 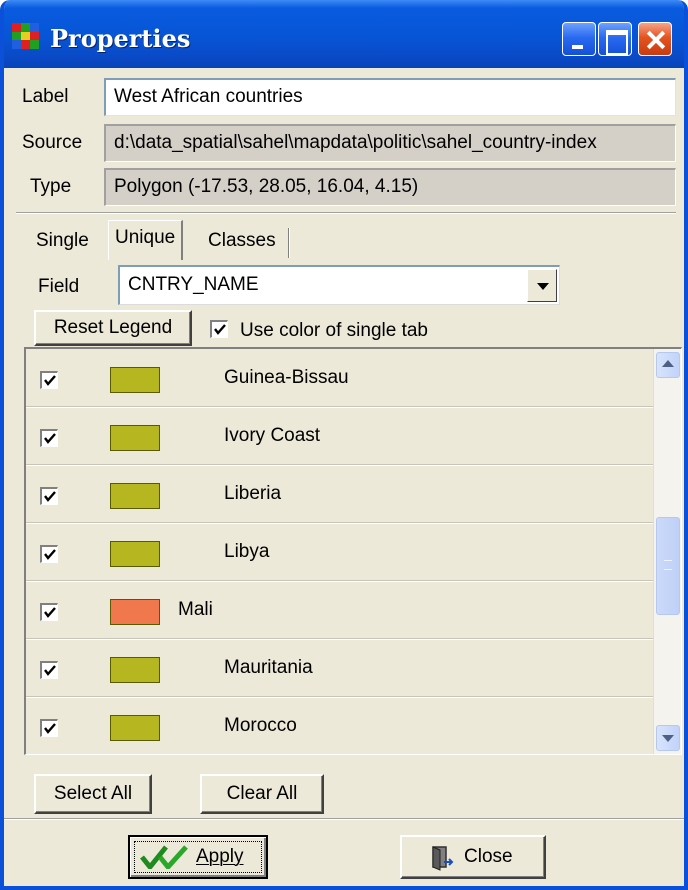 What do you see at coordinates (195, 609) in the screenshot?
I see `row-label: Mali` at bounding box center [195, 609].